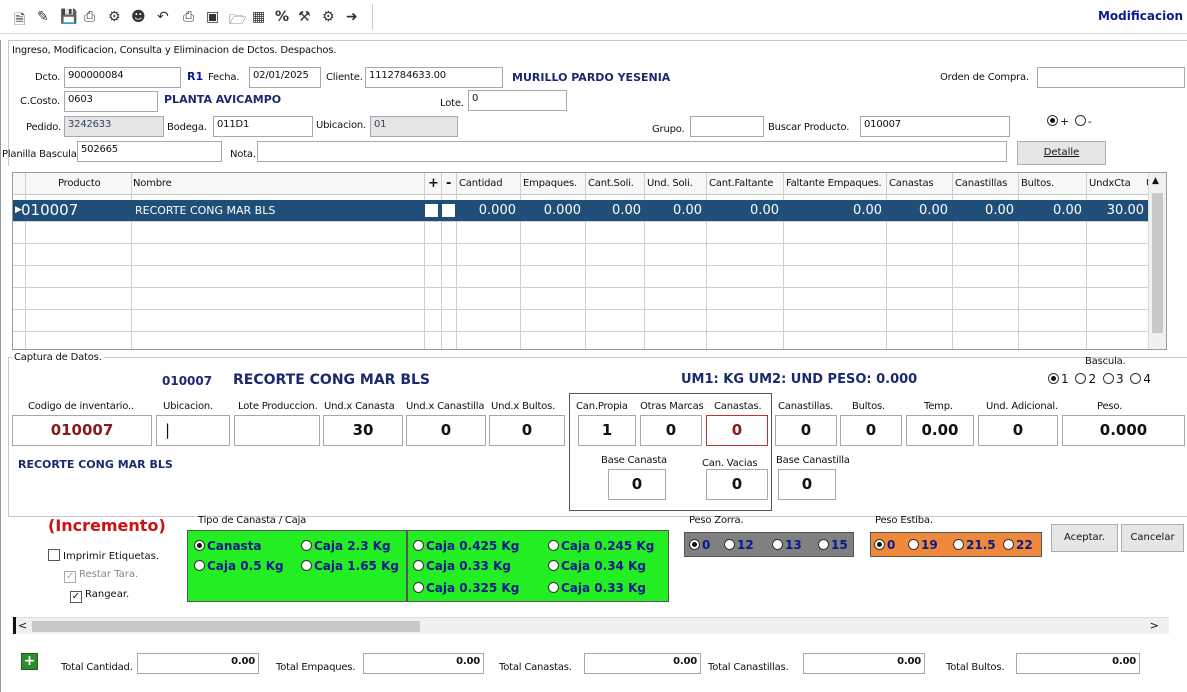 Image resolution: width=1187 pixels, height=692 pixels. Describe the element at coordinates (832, 184) in the screenshot. I see `col-faltante-empaques: Faltante Empaques.` at that location.